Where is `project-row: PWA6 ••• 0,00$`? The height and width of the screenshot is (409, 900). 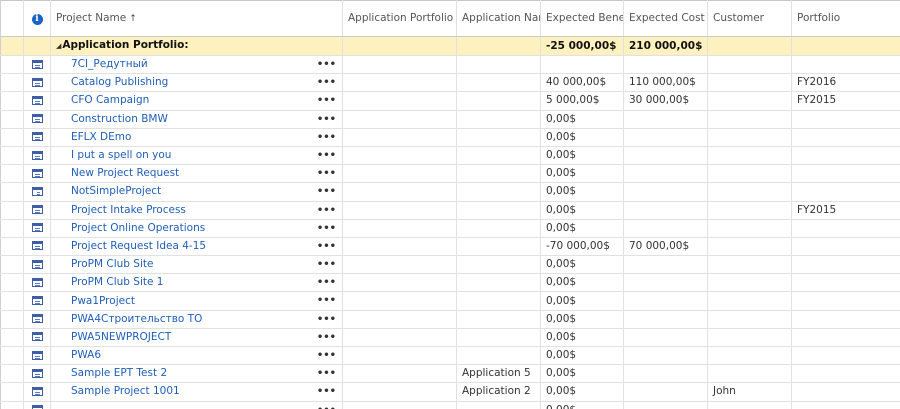 project-row: PWA6 ••• 0,00$ is located at coordinates (450, 356).